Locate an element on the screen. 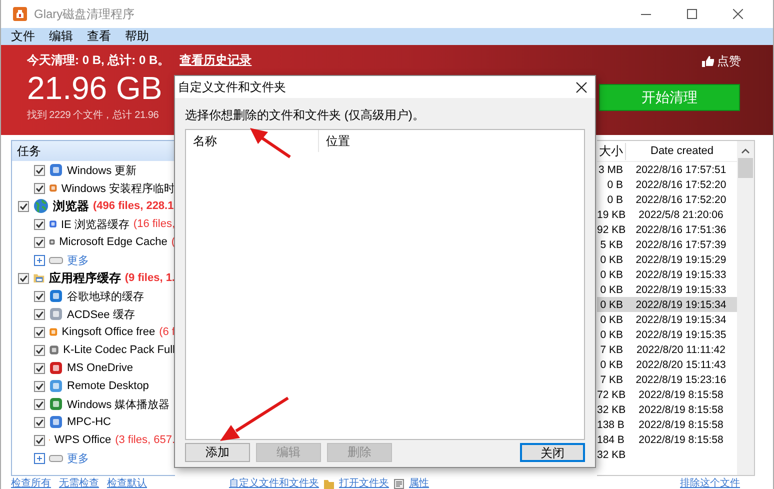  size-cell-text: 0 B is located at coordinates (615, 200).